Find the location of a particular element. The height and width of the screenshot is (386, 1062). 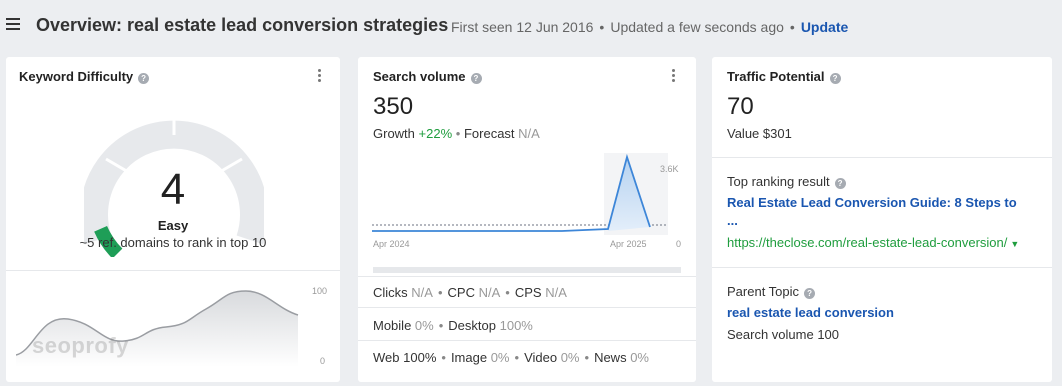

first-seen-text: First seen 12 Jun 2016 is located at coordinates (522, 27).